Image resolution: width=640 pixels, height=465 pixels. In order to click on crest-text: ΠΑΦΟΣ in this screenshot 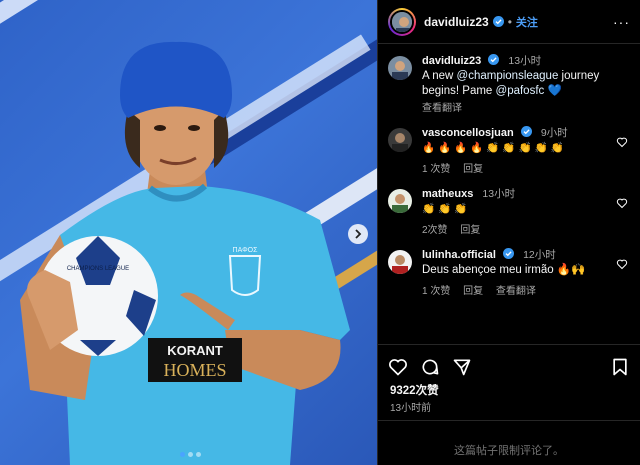, I will do `click(246, 250)`.